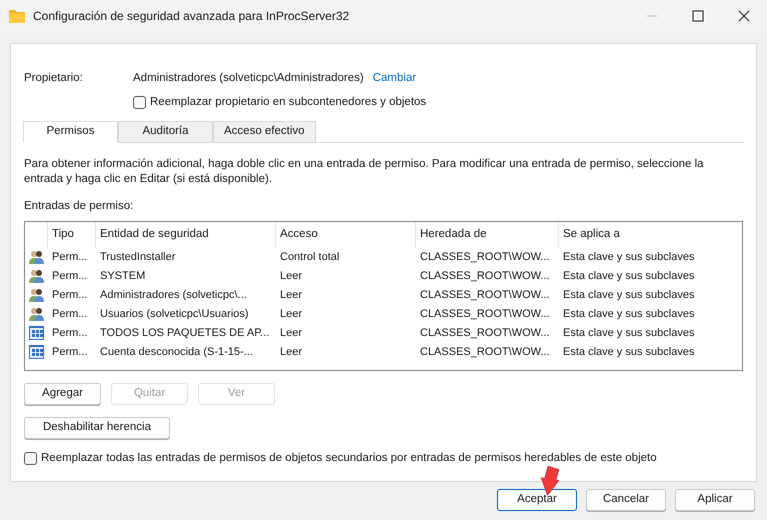  What do you see at coordinates (54, 78) in the screenshot?
I see `owner-label: Propietario:` at bounding box center [54, 78].